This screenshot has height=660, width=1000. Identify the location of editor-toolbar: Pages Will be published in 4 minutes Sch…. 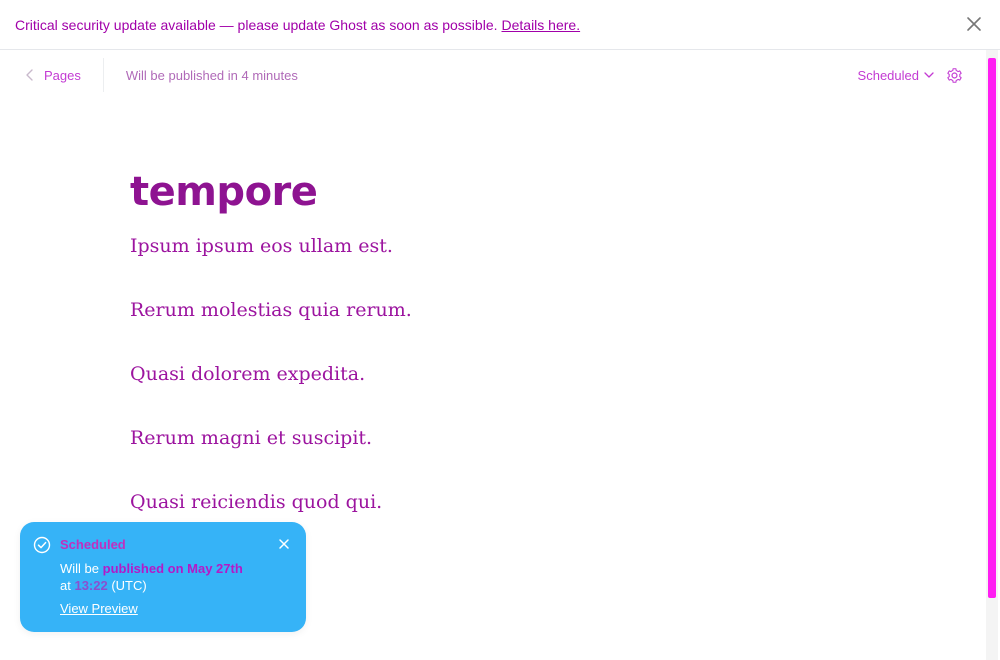
(493, 75).